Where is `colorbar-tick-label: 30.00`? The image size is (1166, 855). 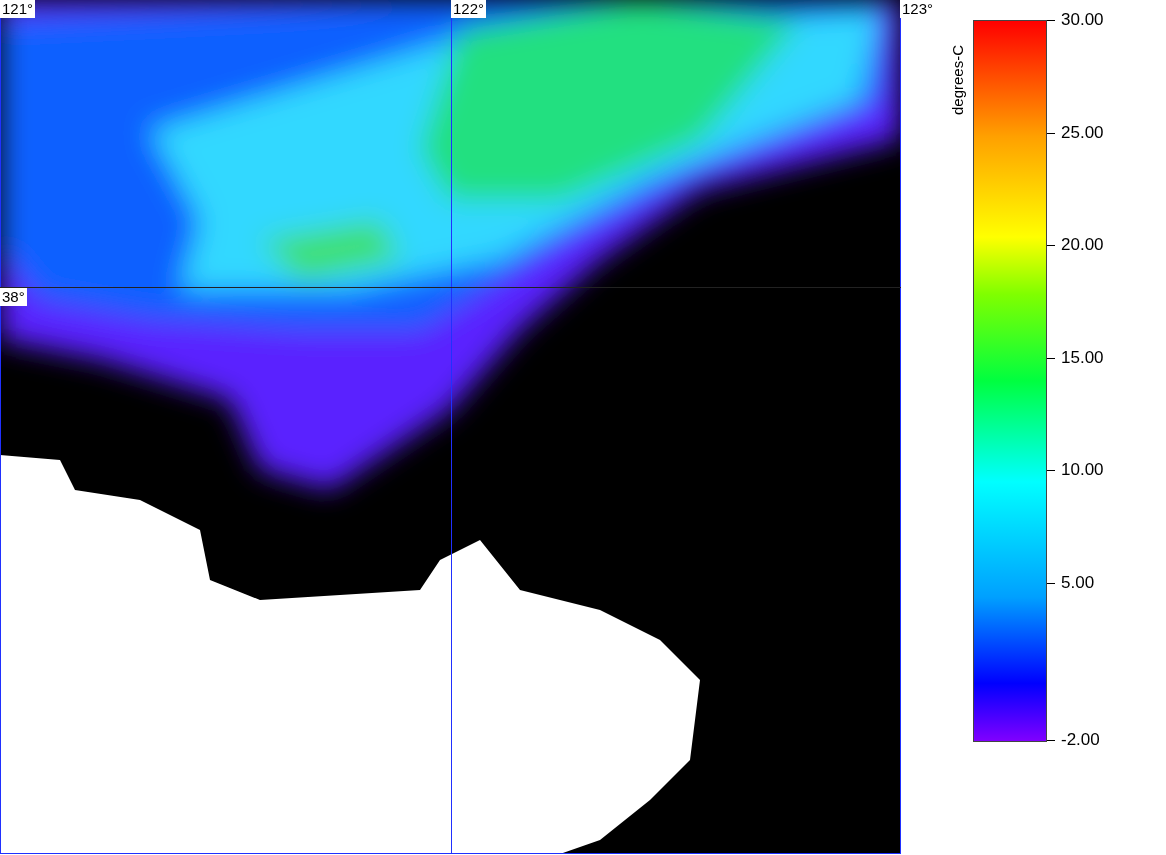 colorbar-tick-label: 30.00 is located at coordinates (1082, 20).